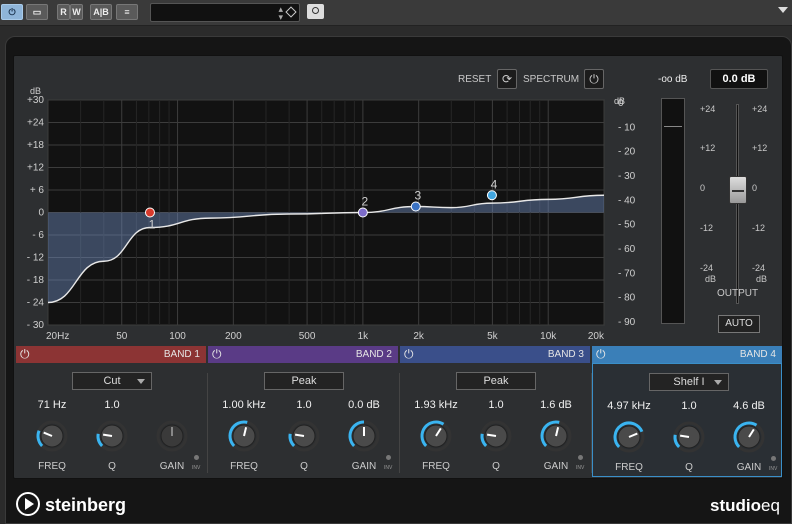  I want to click on auto-gain-button: AUTO, so click(739, 324).